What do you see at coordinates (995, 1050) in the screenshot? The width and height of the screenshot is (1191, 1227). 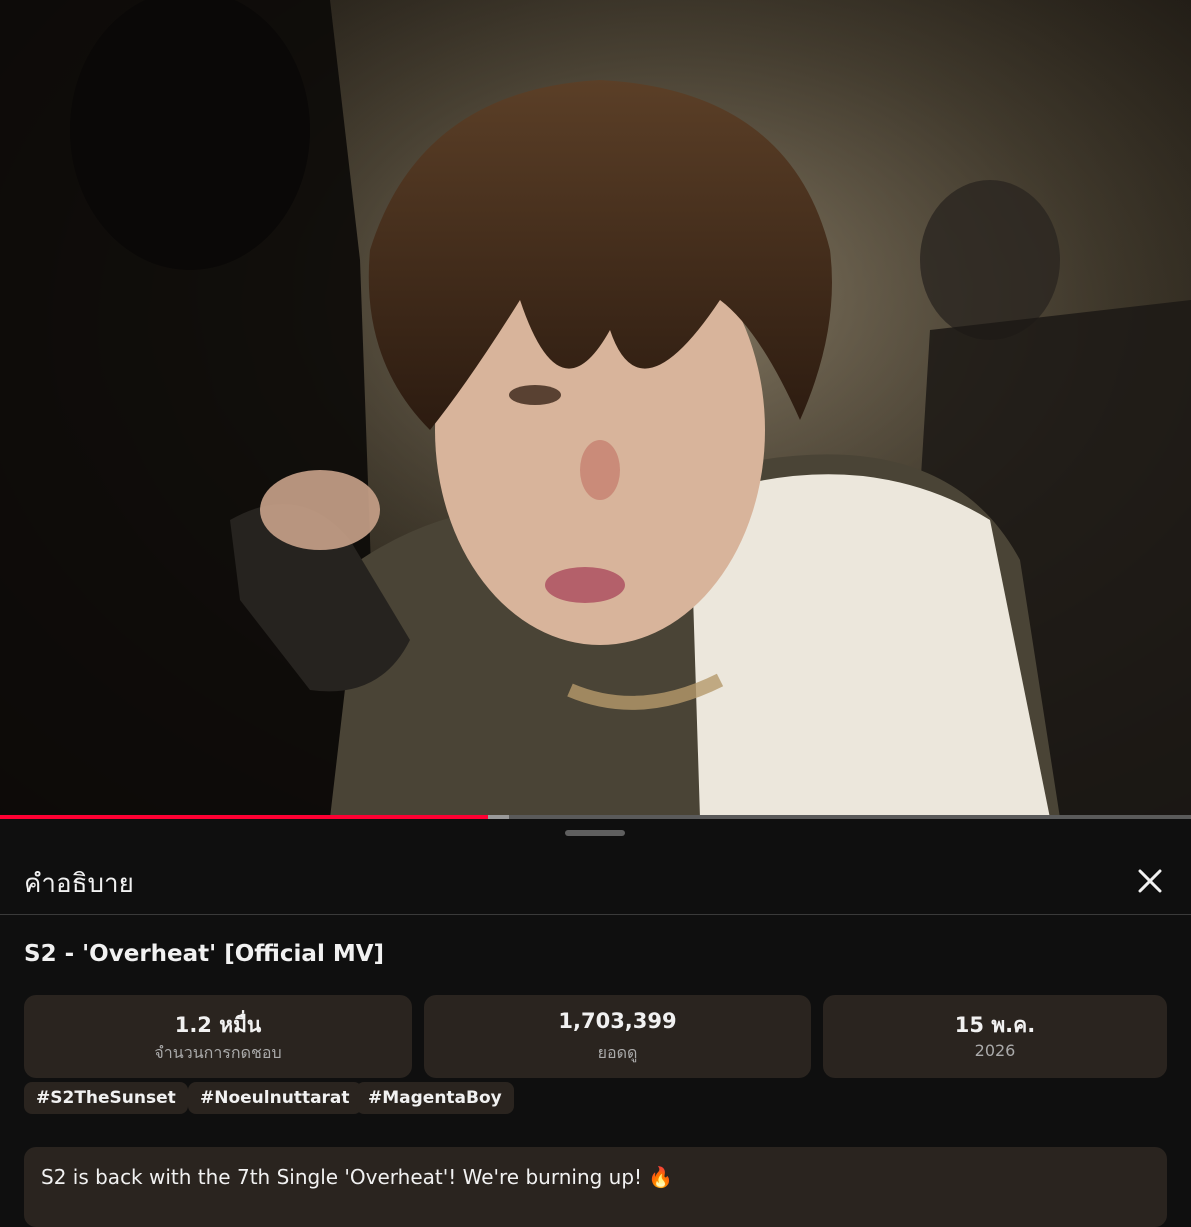 I see `publish-year: 2026` at bounding box center [995, 1050].